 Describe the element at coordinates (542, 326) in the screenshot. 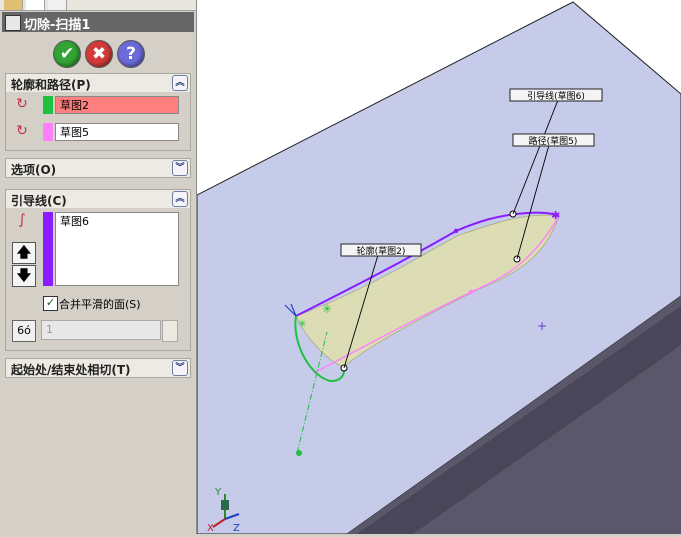

I see `origin-plus-marker: +` at that location.